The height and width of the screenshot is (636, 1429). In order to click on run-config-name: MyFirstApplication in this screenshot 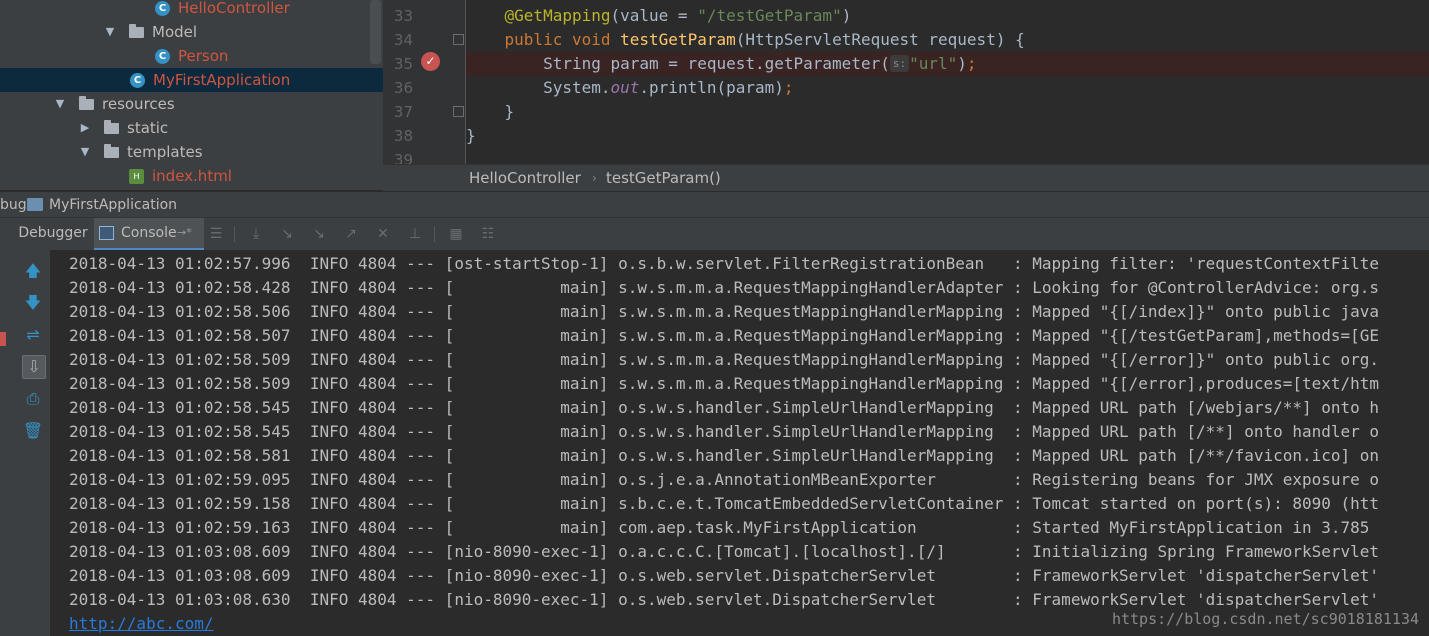, I will do `click(113, 205)`.